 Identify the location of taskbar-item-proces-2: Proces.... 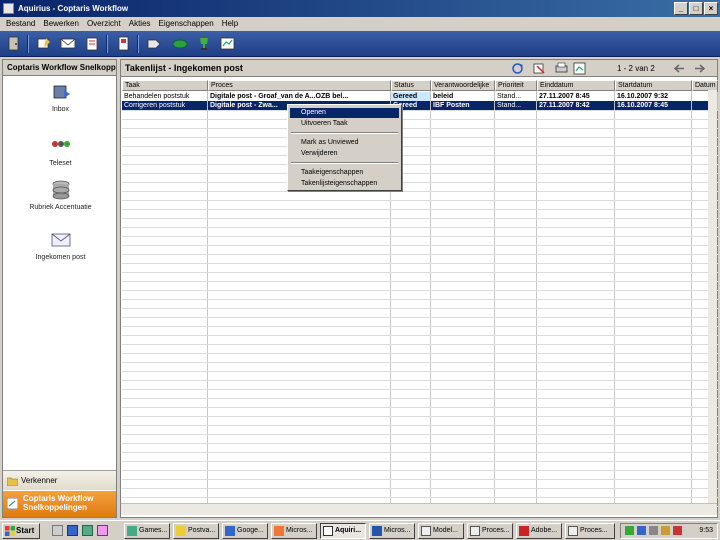
(590, 531).